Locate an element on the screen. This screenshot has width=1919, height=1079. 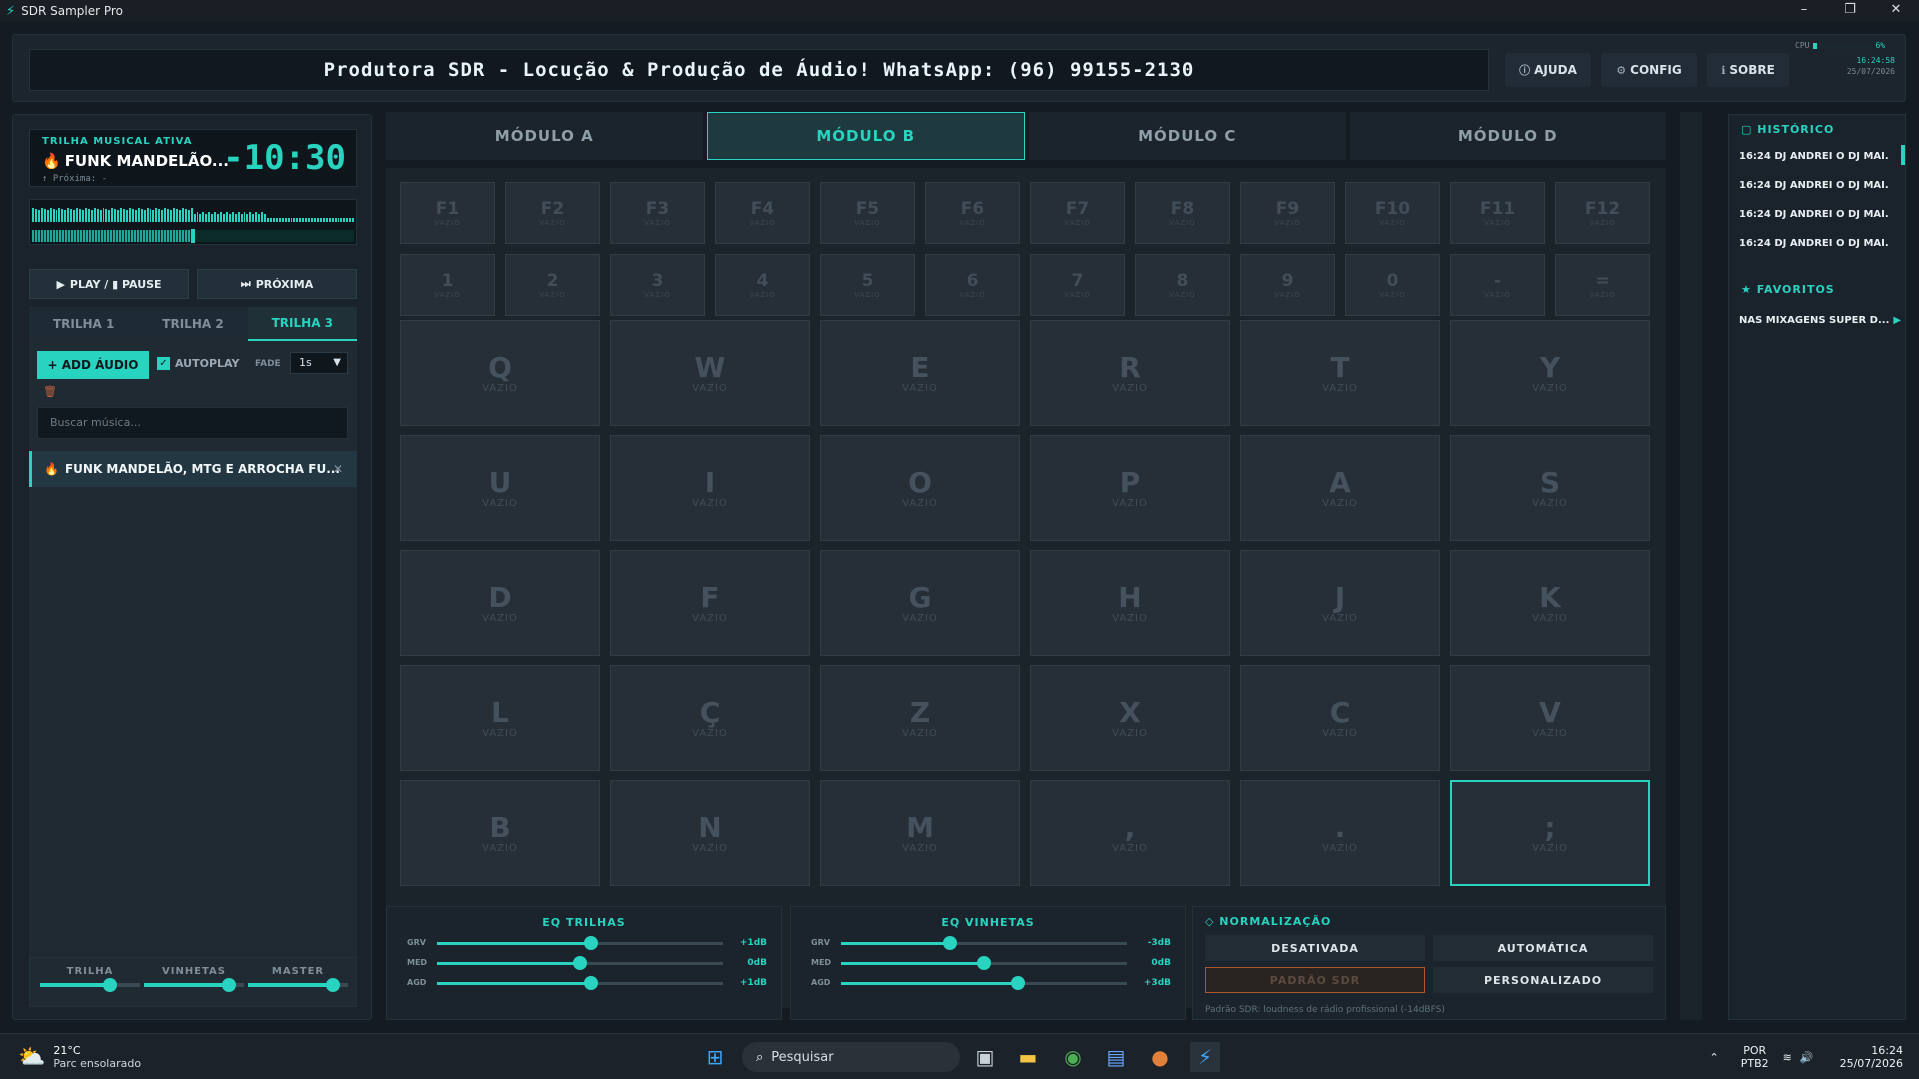
pad-16: J VAZIO is located at coordinates (1340, 603).